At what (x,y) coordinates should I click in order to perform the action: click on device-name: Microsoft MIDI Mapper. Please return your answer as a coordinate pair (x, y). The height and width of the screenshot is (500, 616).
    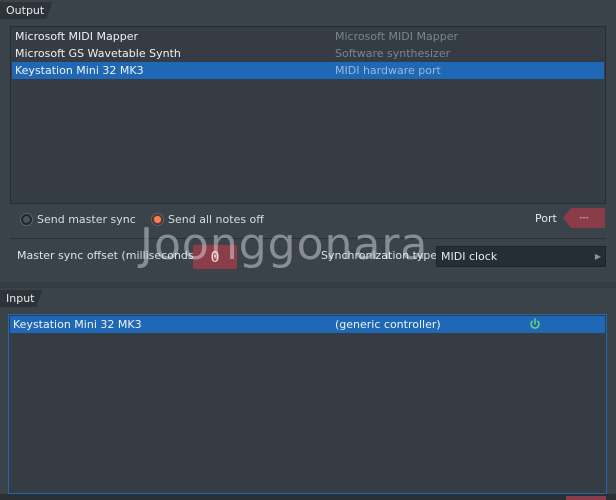
    Looking at the image, I should click on (76, 36).